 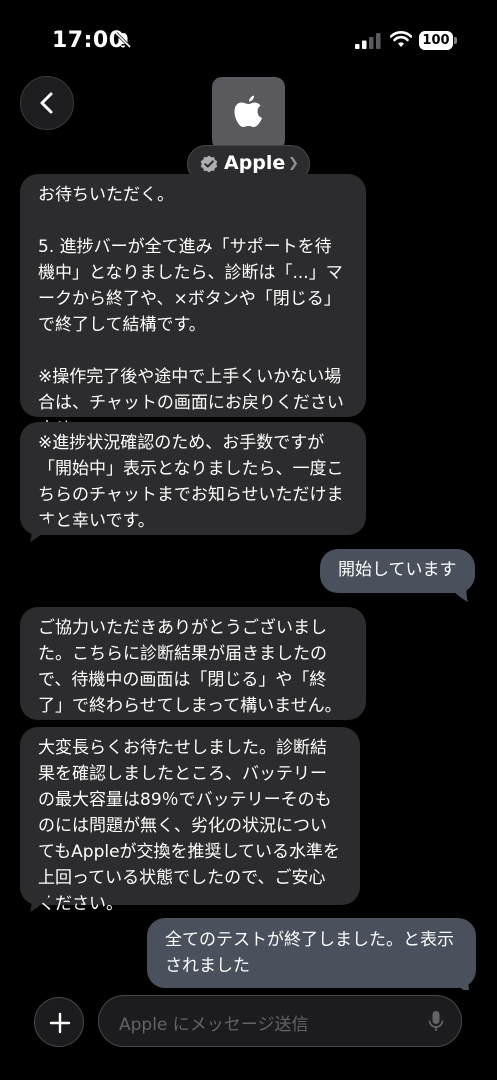 What do you see at coordinates (455, 40) in the screenshot?
I see `battery-nub` at bounding box center [455, 40].